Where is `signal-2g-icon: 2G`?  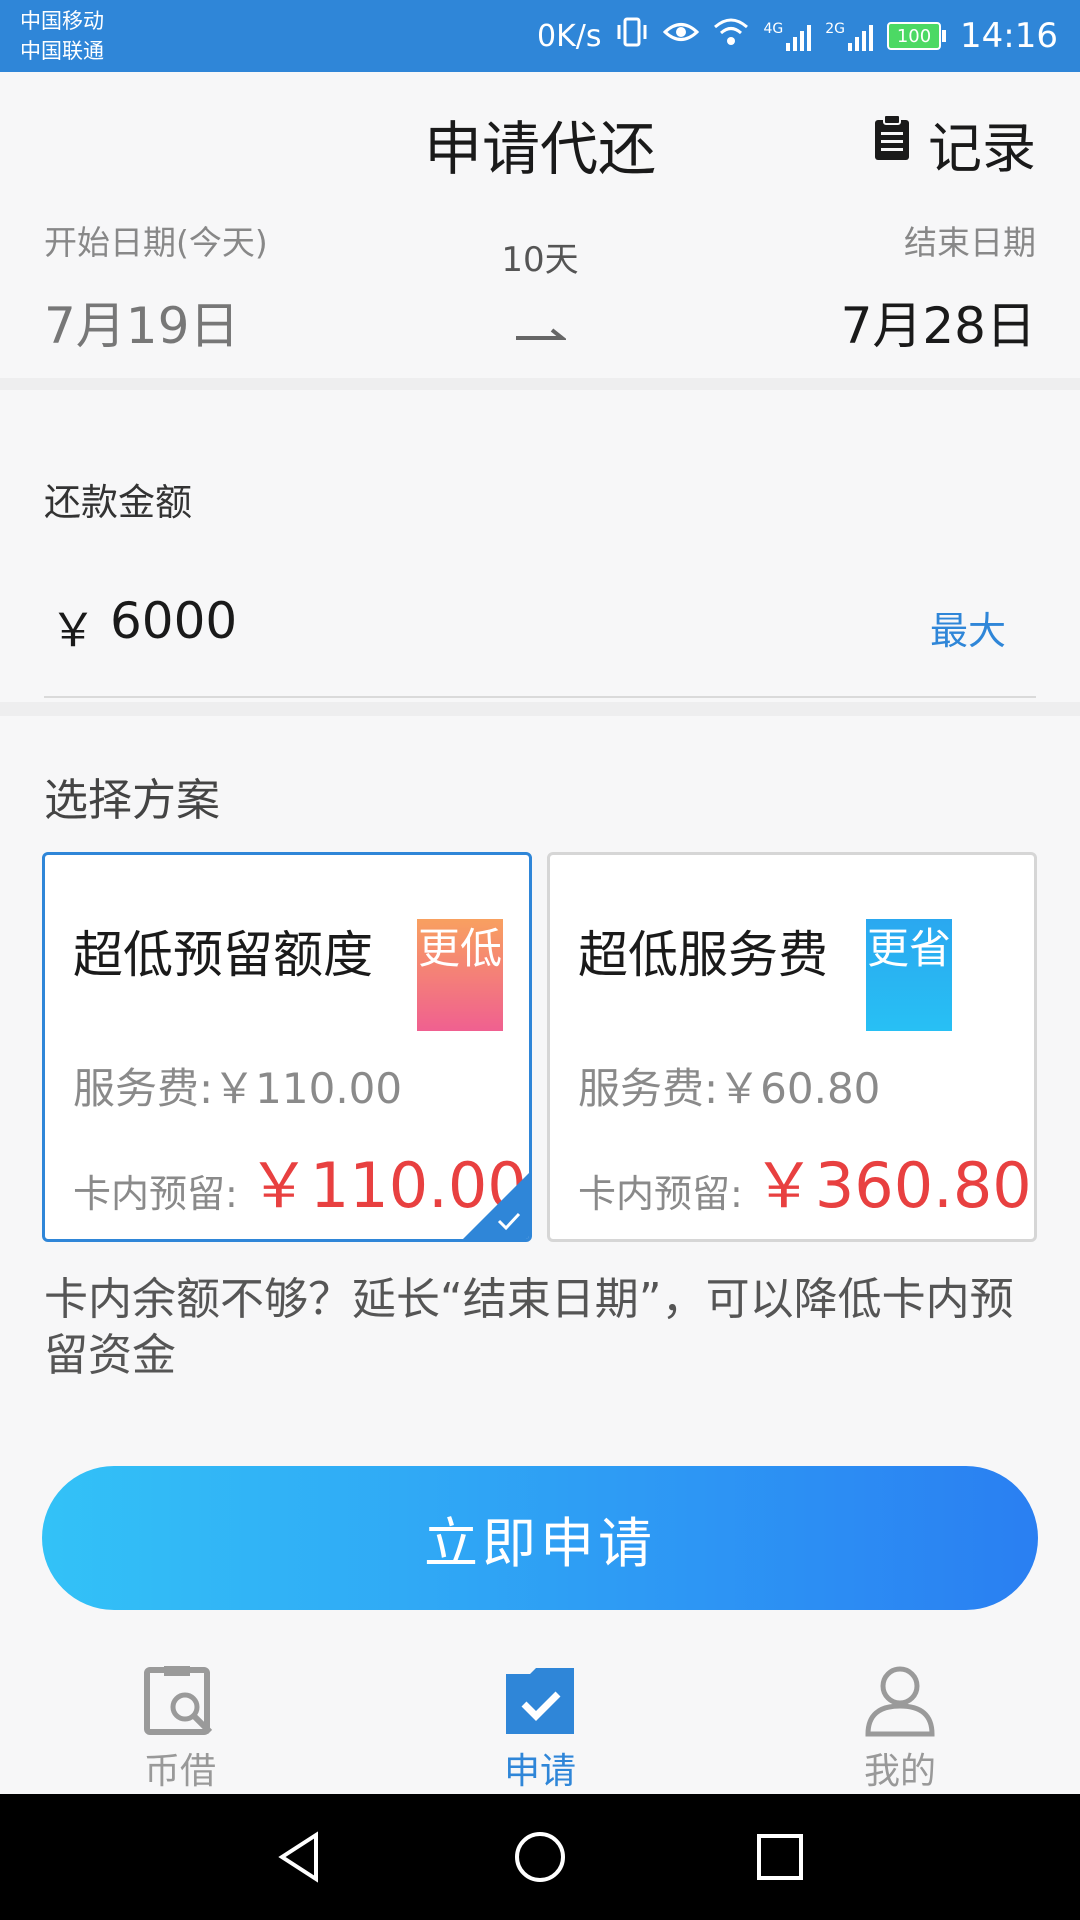 signal-2g-icon: 2G is located at coordinates (849, 36).